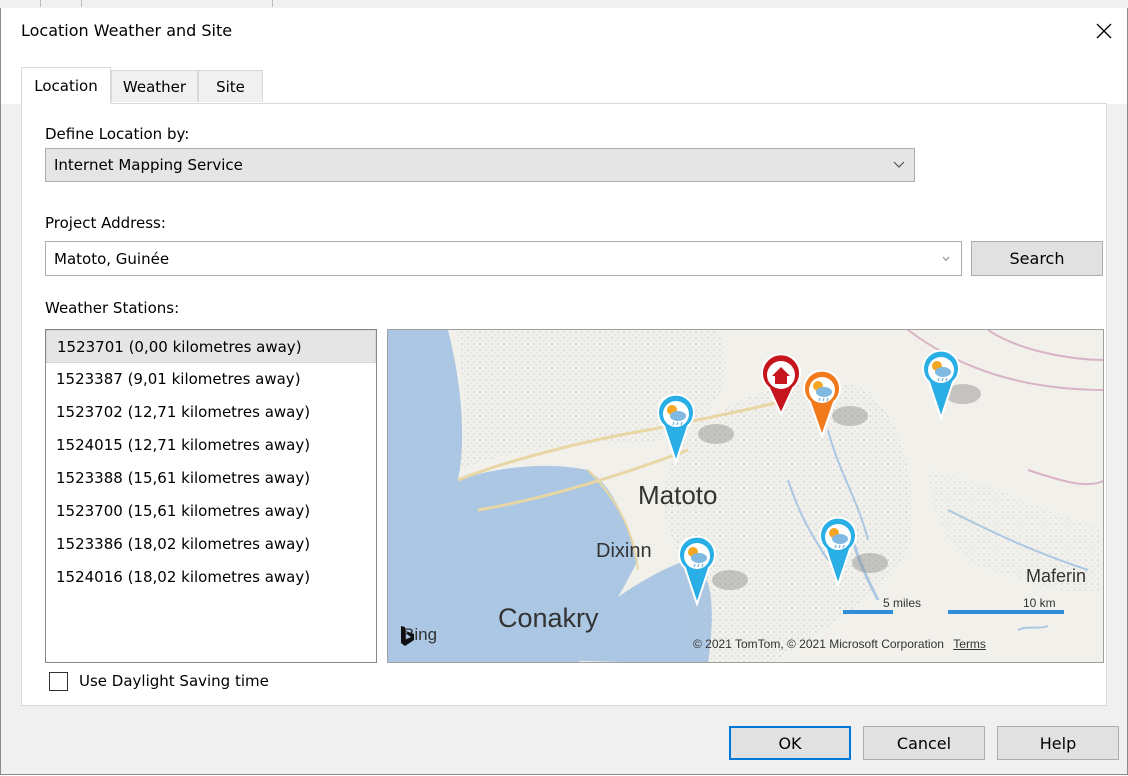 Image resolution: width=1128 pixels, height=776 pixels. Describe the element at coordinates (112, 308) in the screenshot. I see `weather-stations-label: Weather Stations:` at that location.